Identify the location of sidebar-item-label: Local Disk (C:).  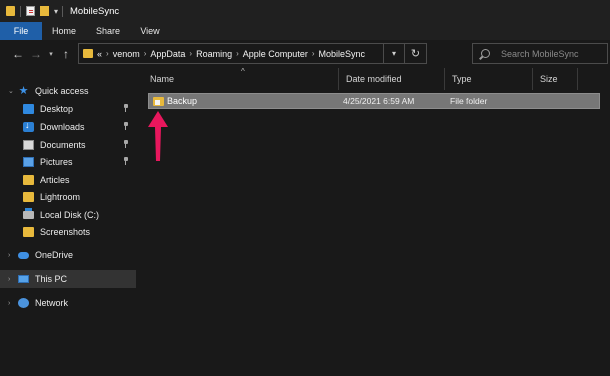
(70, 215).